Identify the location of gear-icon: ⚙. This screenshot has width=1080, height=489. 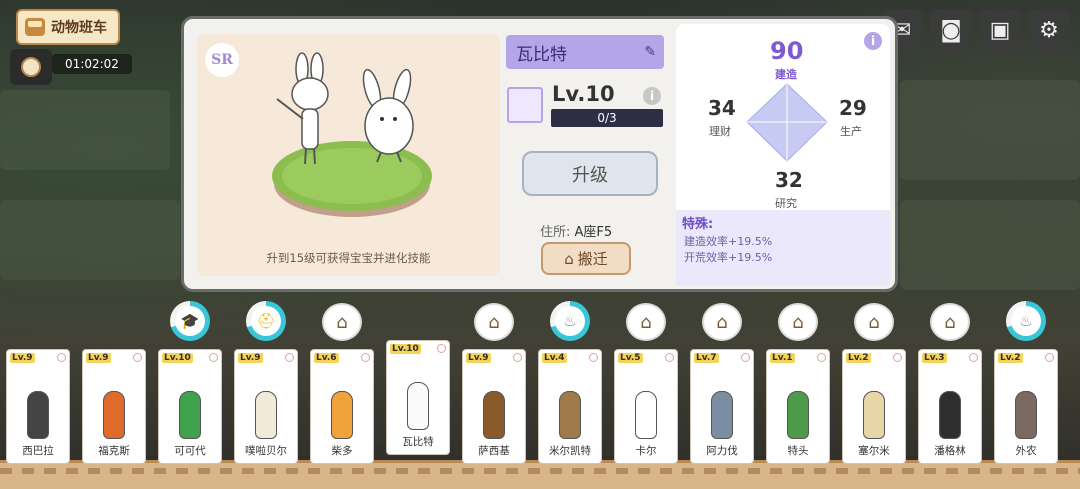
(1049, 30).